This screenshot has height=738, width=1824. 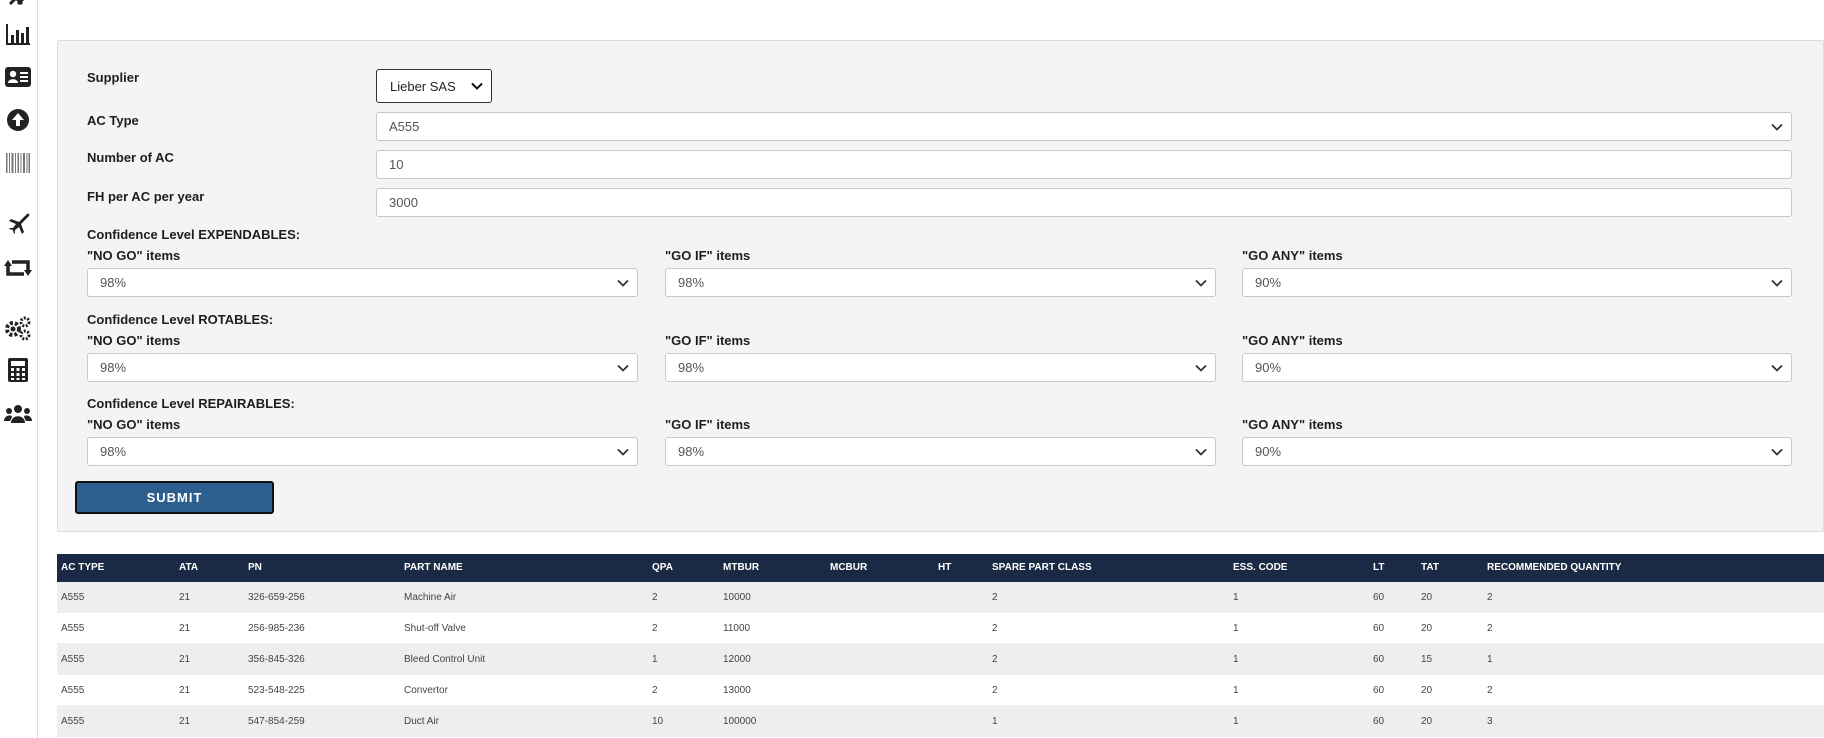 What do you see at coordinates (1430, 568) in the screenshot?
I see `column-header-tat: TAT` at bounding box center [1430, 568].